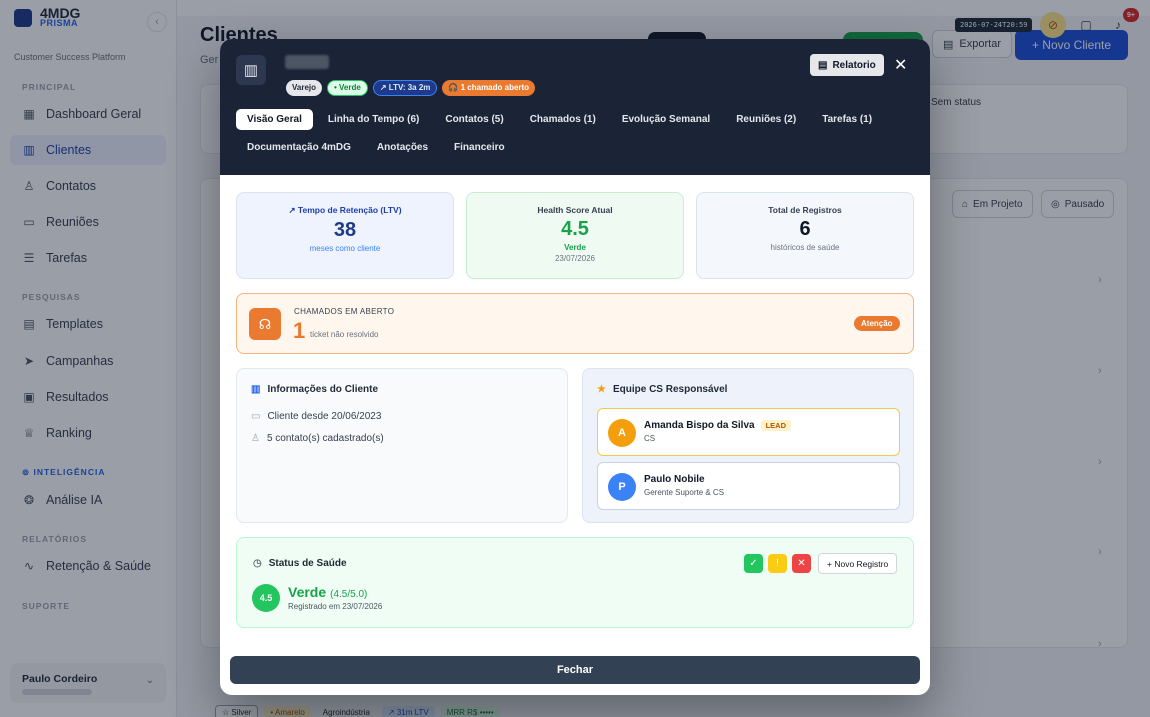  What do you see at coordinates (805, 210) in the screenshot?
I see `stat-records-label: Total de Registros` at bounding box center [805, 210].